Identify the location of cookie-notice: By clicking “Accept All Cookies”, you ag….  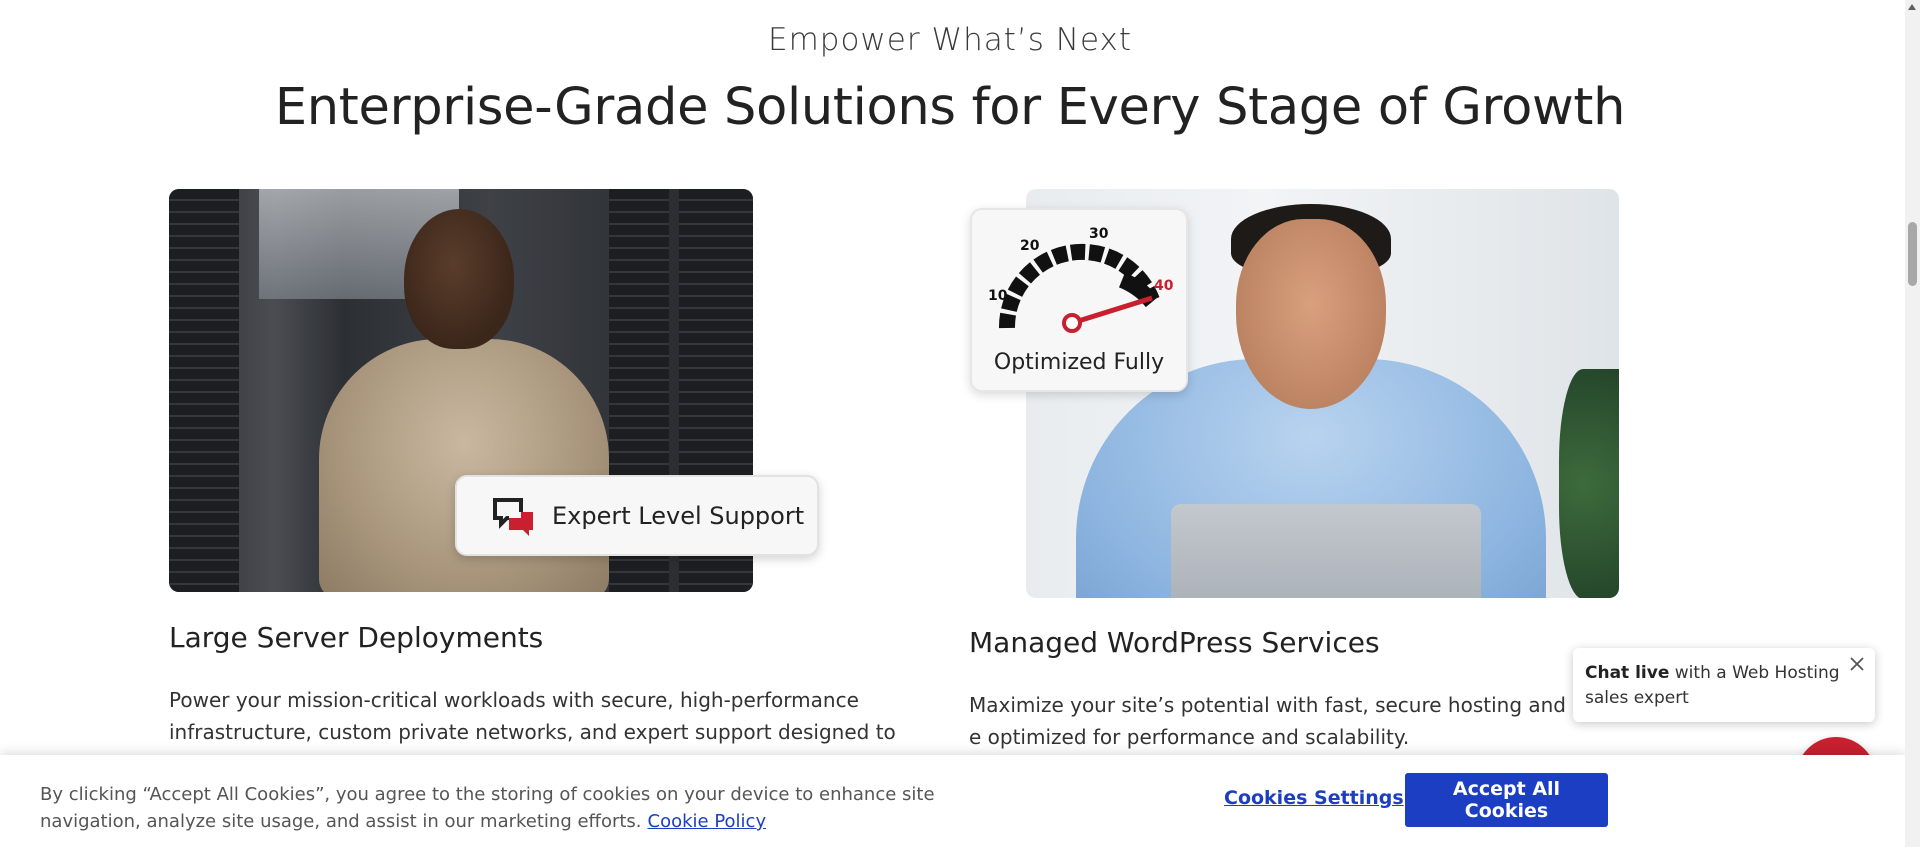
(500, 808).